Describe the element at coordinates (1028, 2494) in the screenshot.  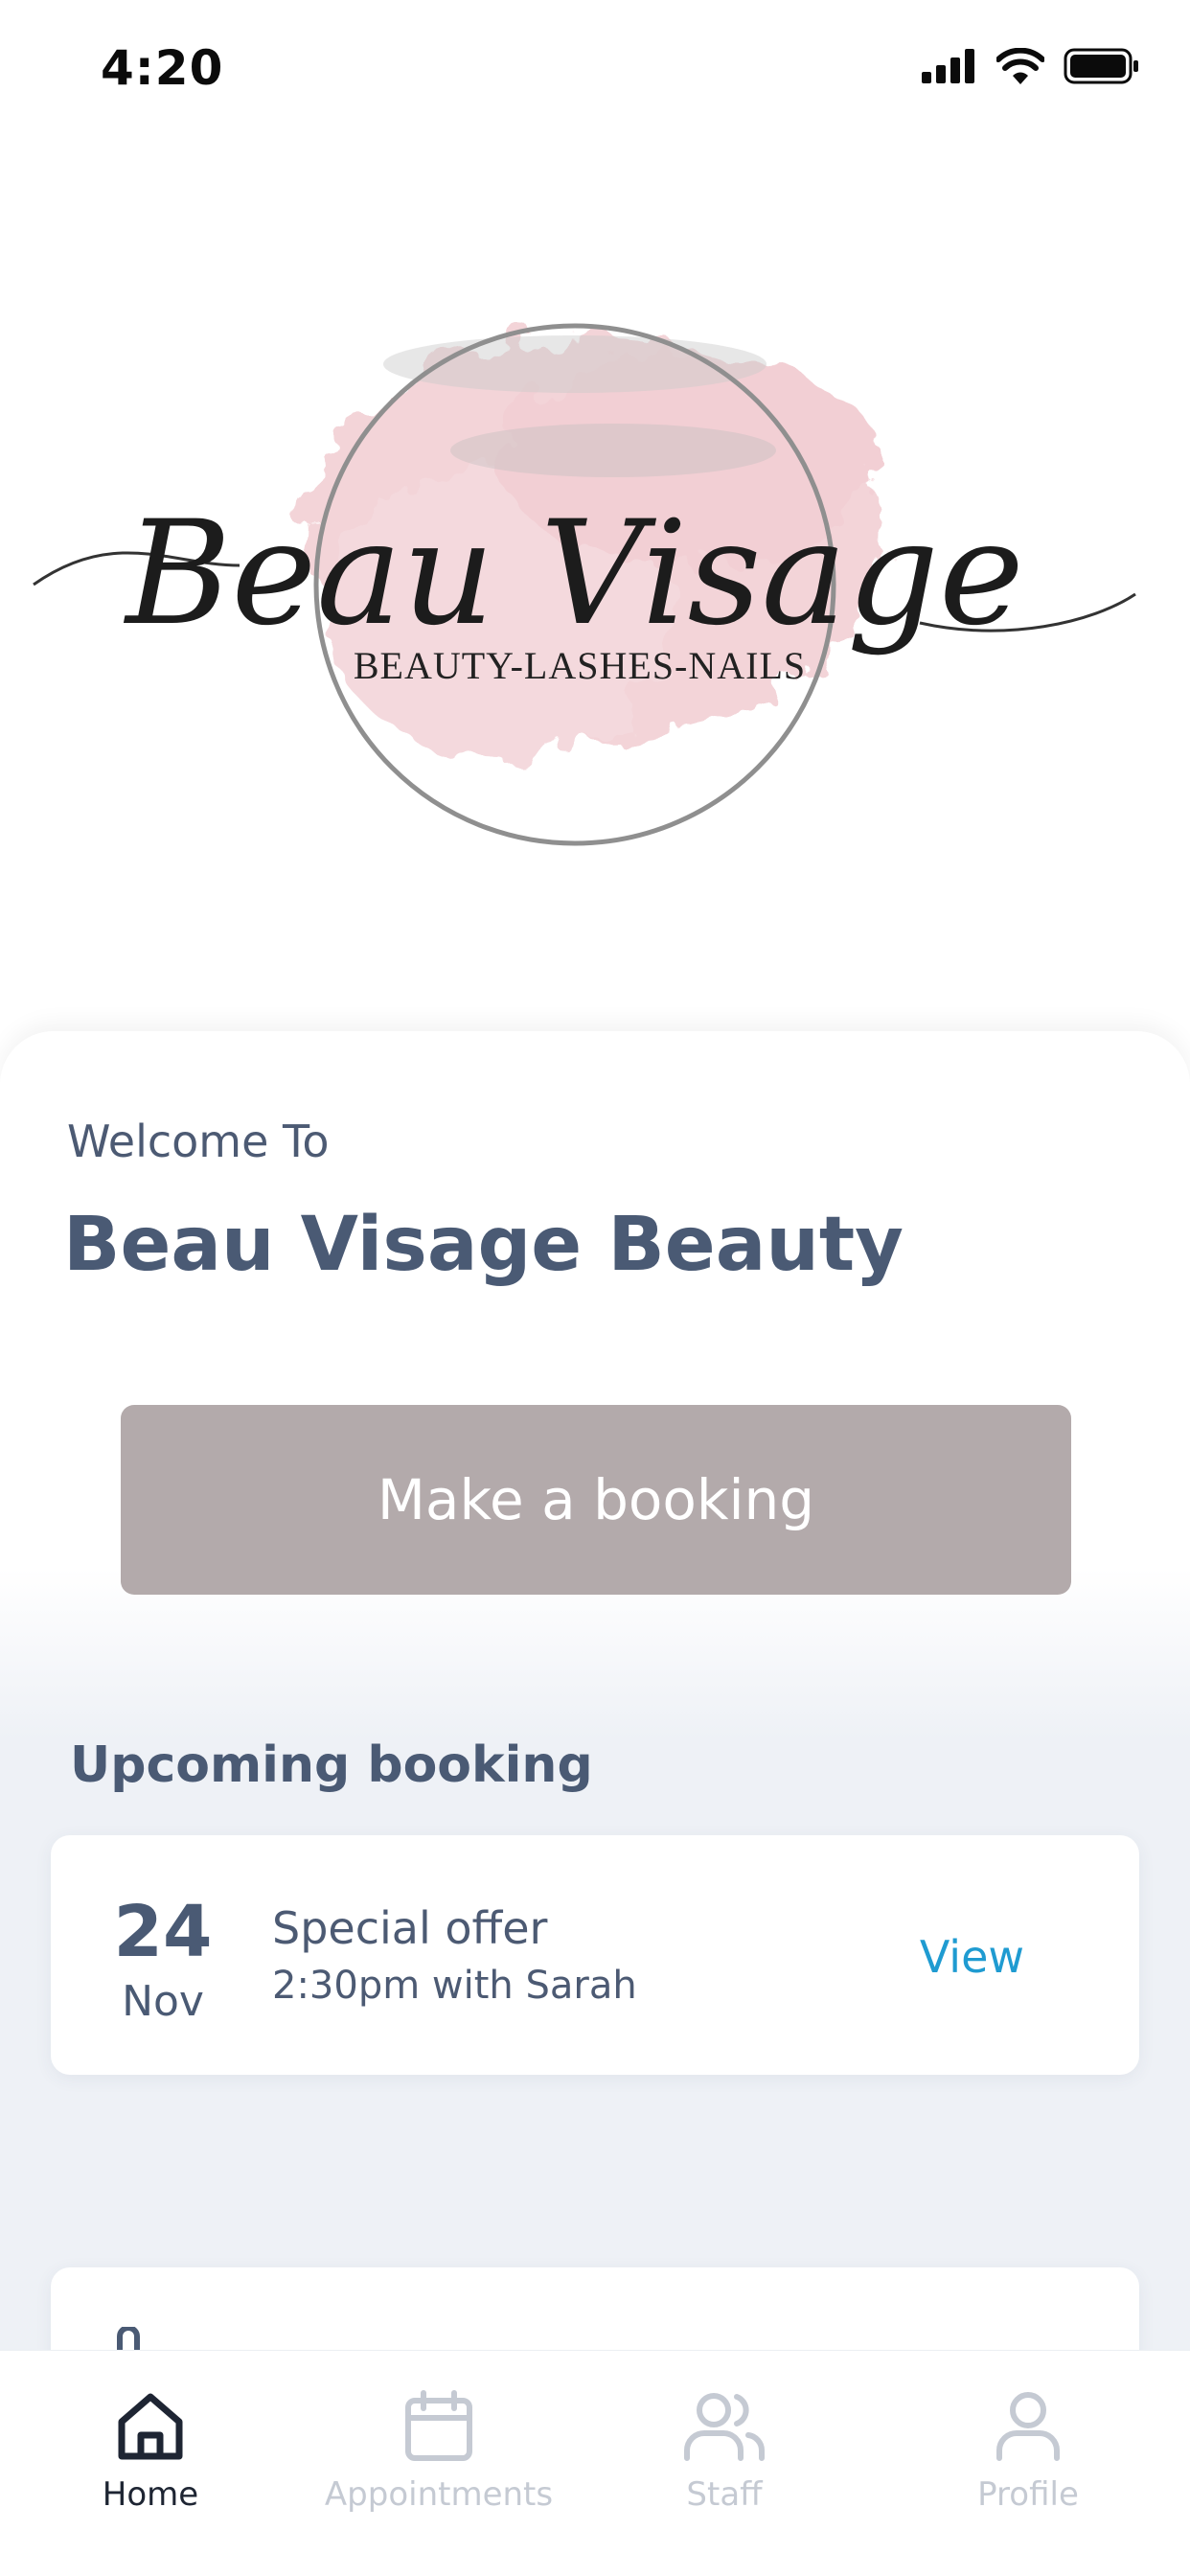
I see `nav-profile-label: Profile` at that location.